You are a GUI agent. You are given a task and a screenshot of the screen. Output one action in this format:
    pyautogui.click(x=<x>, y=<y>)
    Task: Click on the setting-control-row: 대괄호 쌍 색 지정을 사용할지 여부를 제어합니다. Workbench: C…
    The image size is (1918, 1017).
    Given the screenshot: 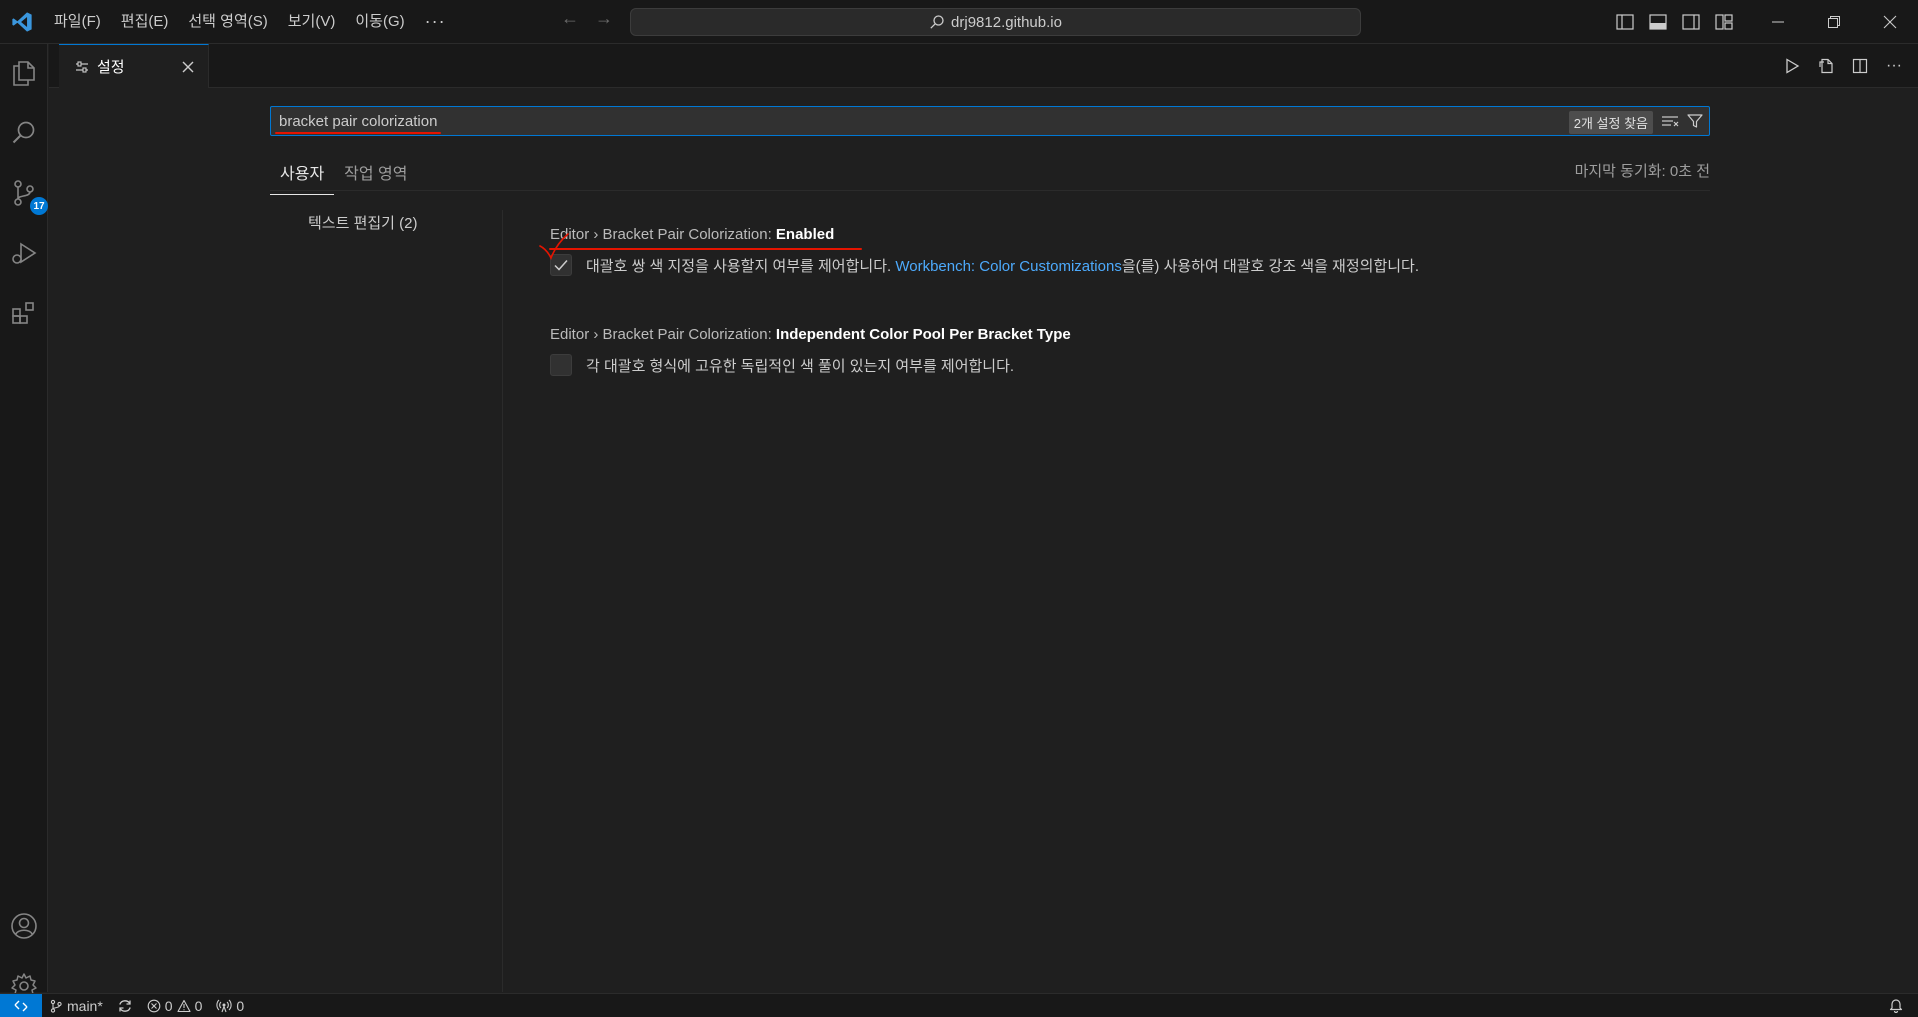 What is the action you would take?
    pyautogui.click(x=979, y=254)
    